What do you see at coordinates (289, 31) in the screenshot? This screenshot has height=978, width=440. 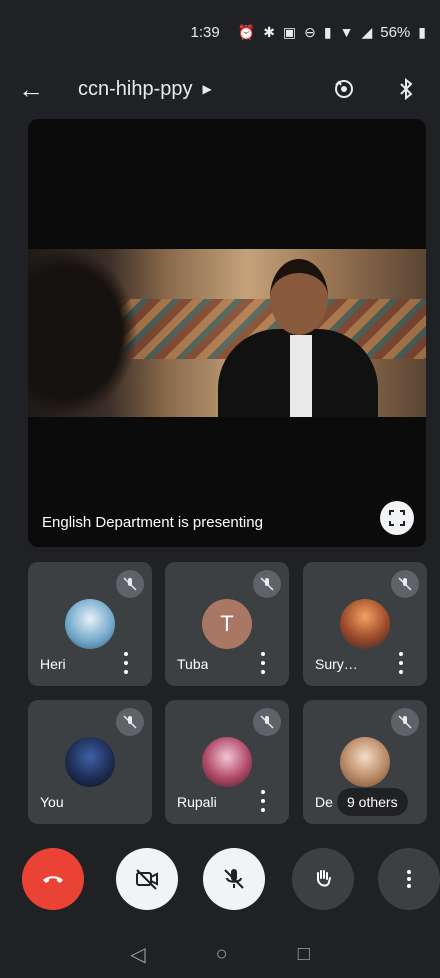 I see `wifi-calling-icon: ▣` at bounding box center [289, 31].